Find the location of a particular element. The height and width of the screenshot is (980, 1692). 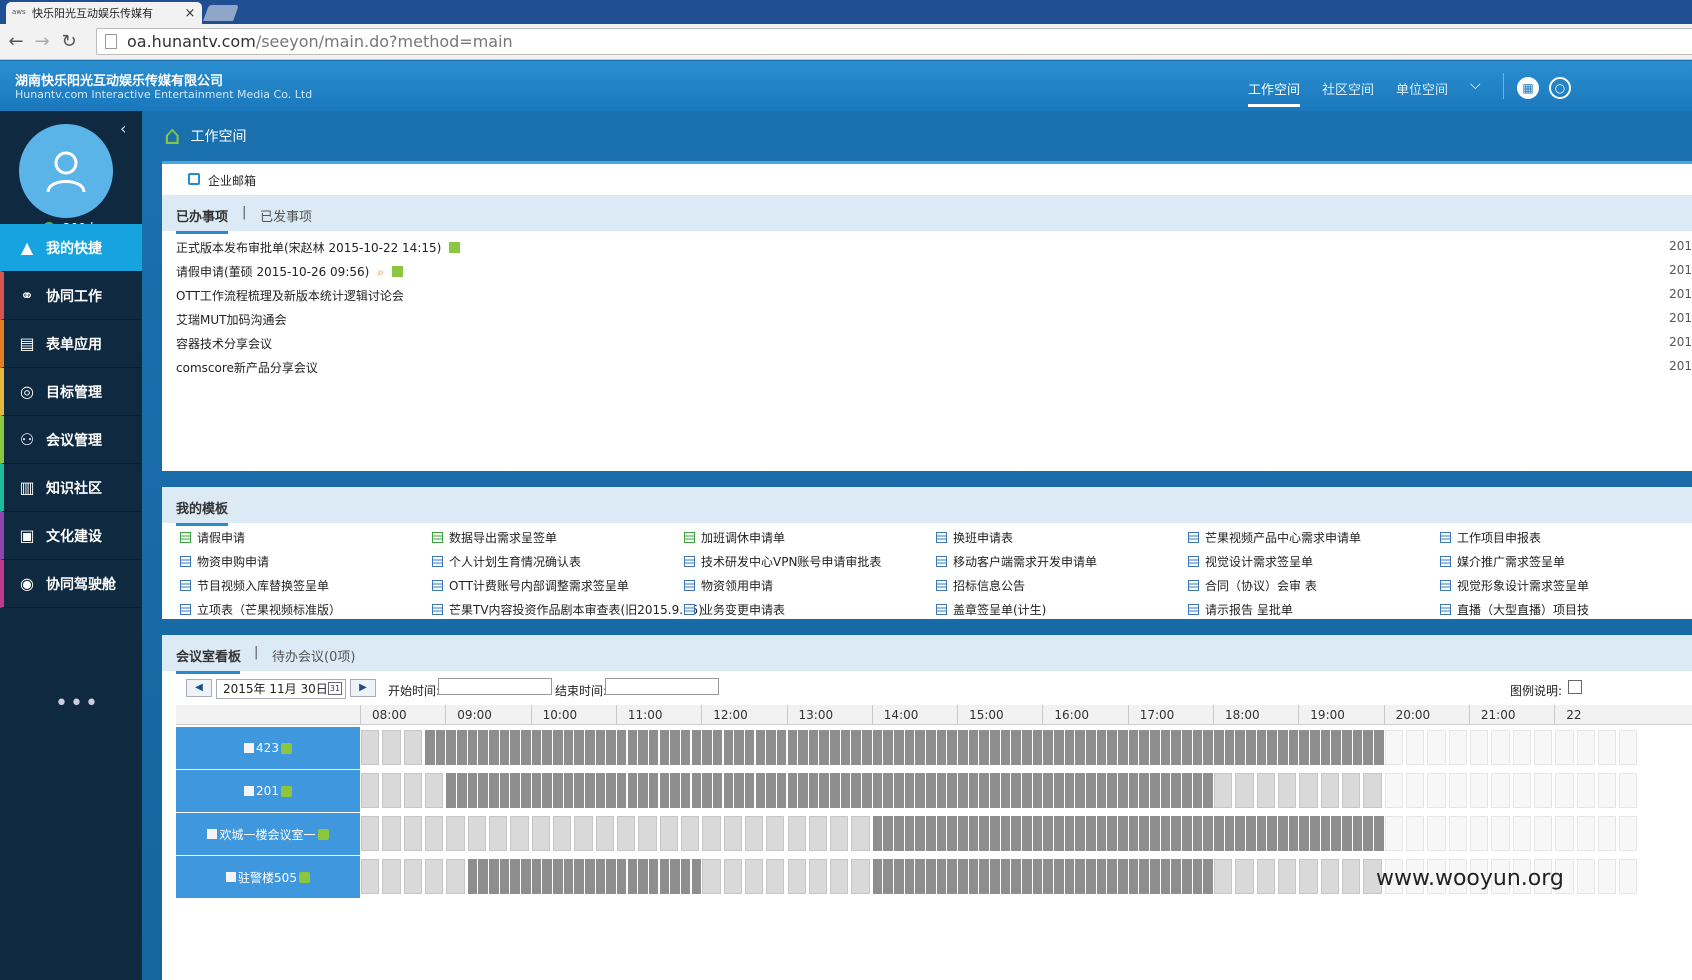

next-day-button: ▶ is located at coordinates (363, 688).